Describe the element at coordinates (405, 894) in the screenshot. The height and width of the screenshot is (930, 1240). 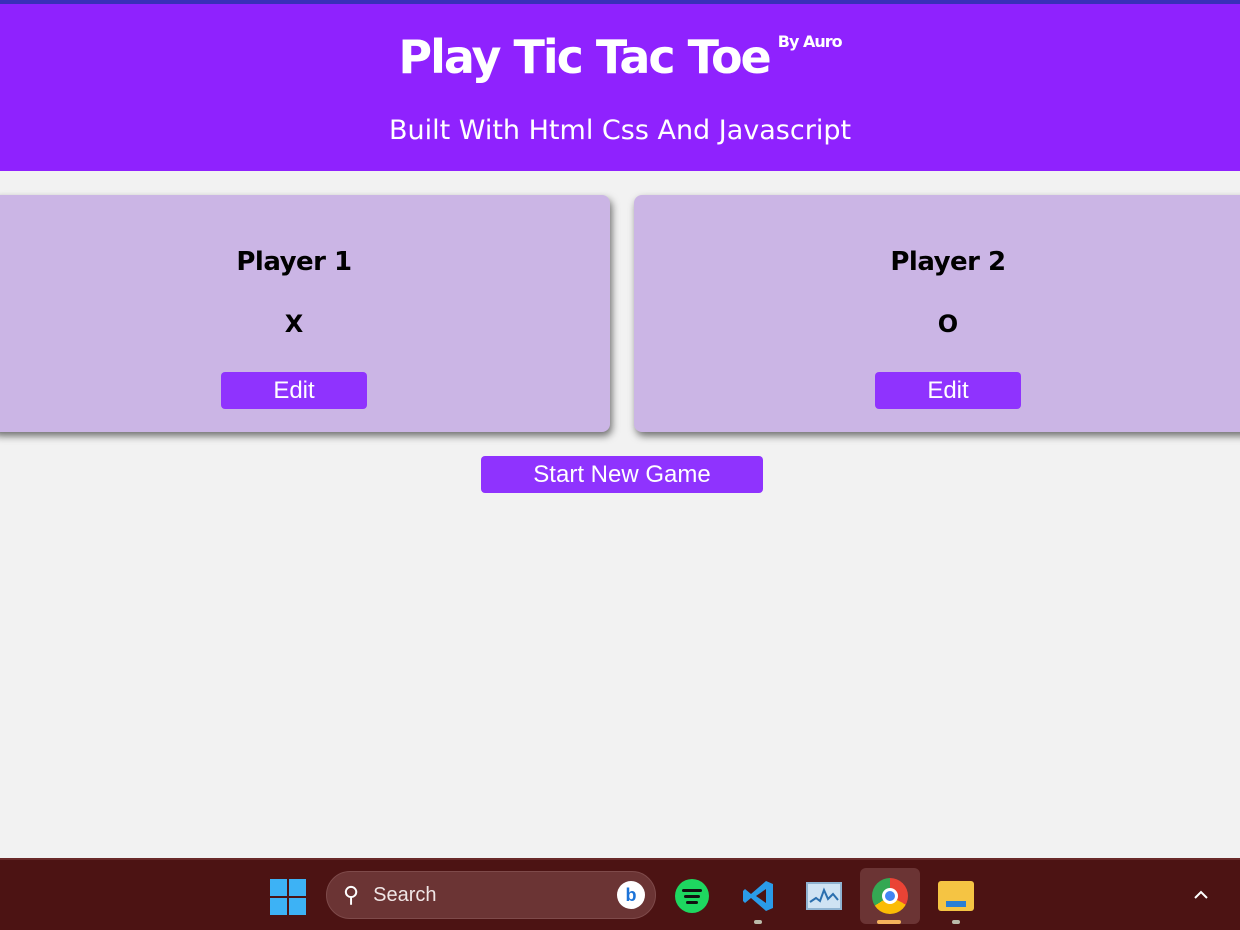
I see `search-placeholder: Search` at that location.